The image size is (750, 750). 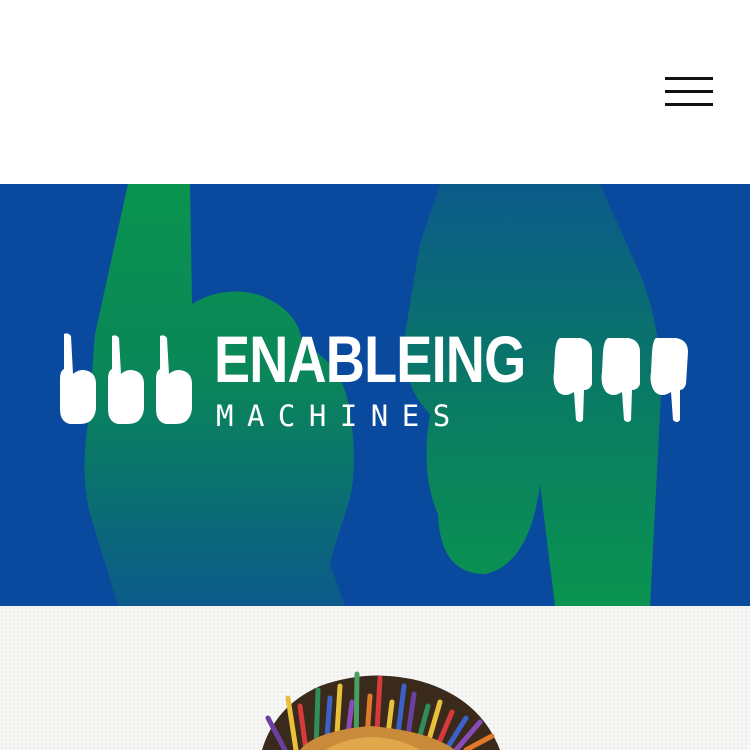 What do you see at coordinates (381, 710) in the screenshot?
I see `colorful-portrait-illustration` at bounding box center [381, 710].